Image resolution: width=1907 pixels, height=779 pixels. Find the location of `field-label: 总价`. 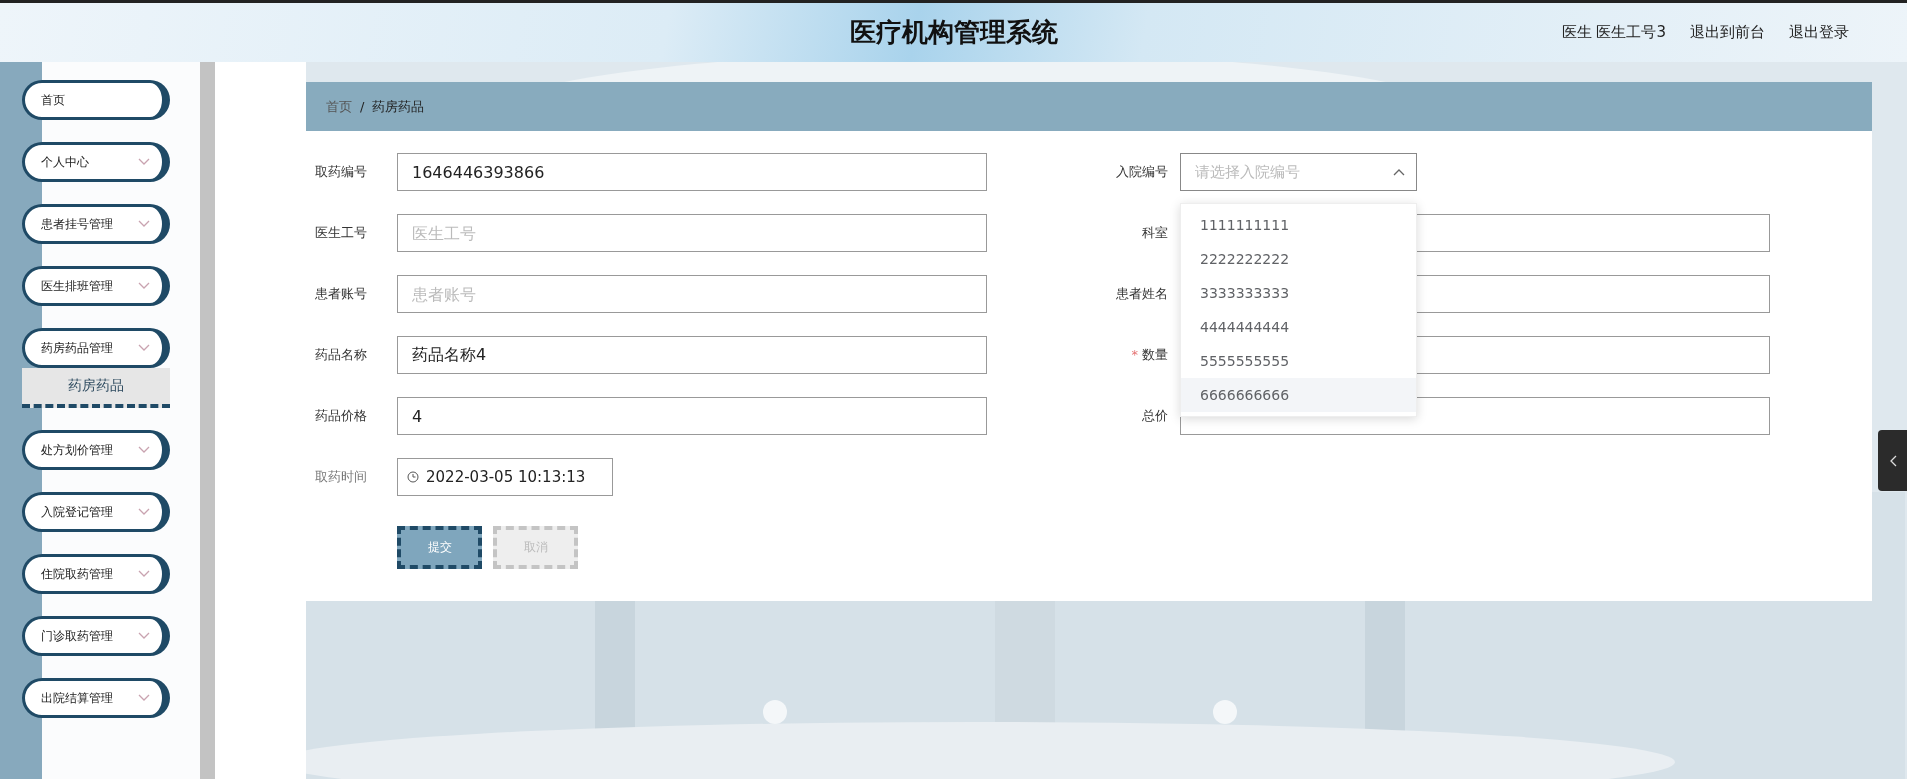

field-label: 总价 is located at coordinates (1155, 415).